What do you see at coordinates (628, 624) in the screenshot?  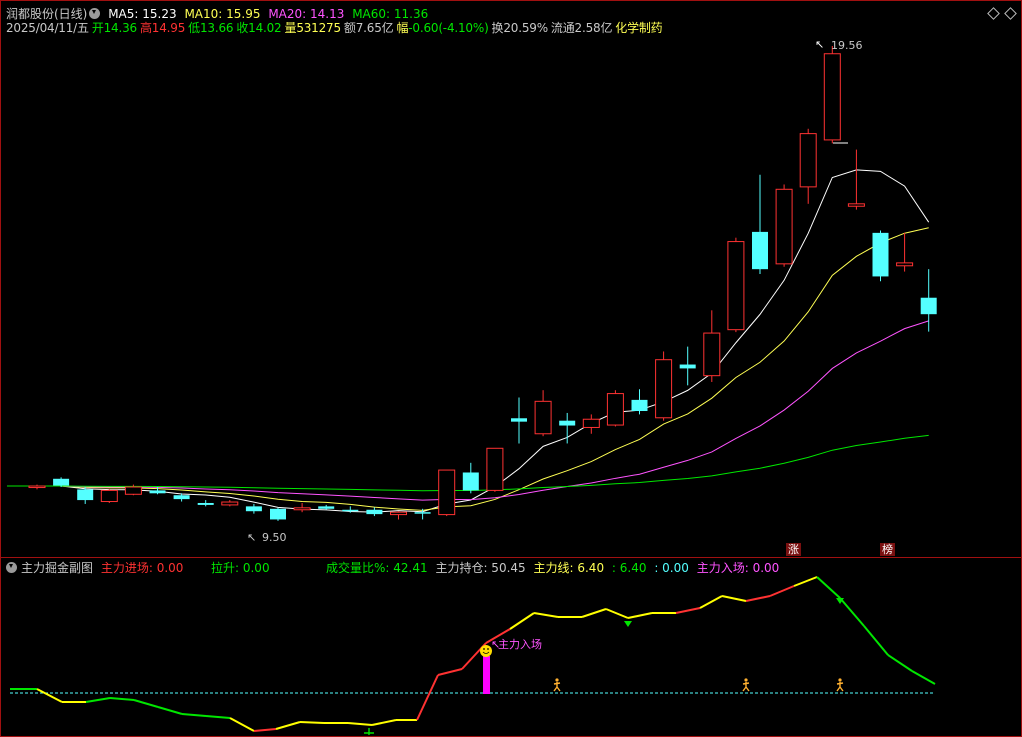 I see `down-arrow-icon` at bounding box center [628, 624].